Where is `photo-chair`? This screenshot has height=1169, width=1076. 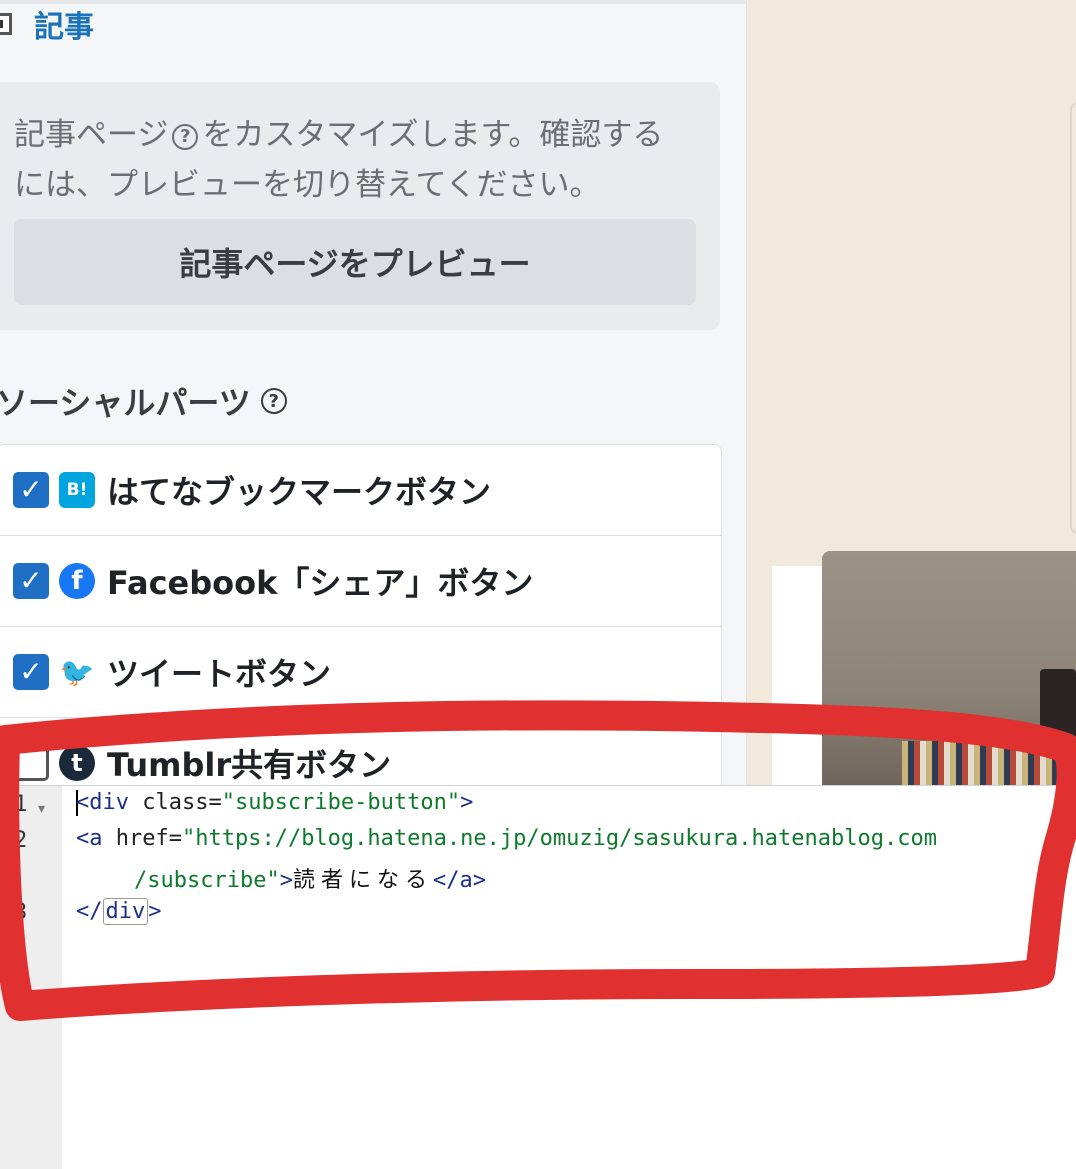 photo-chair is located at coordinates (1058, 704).